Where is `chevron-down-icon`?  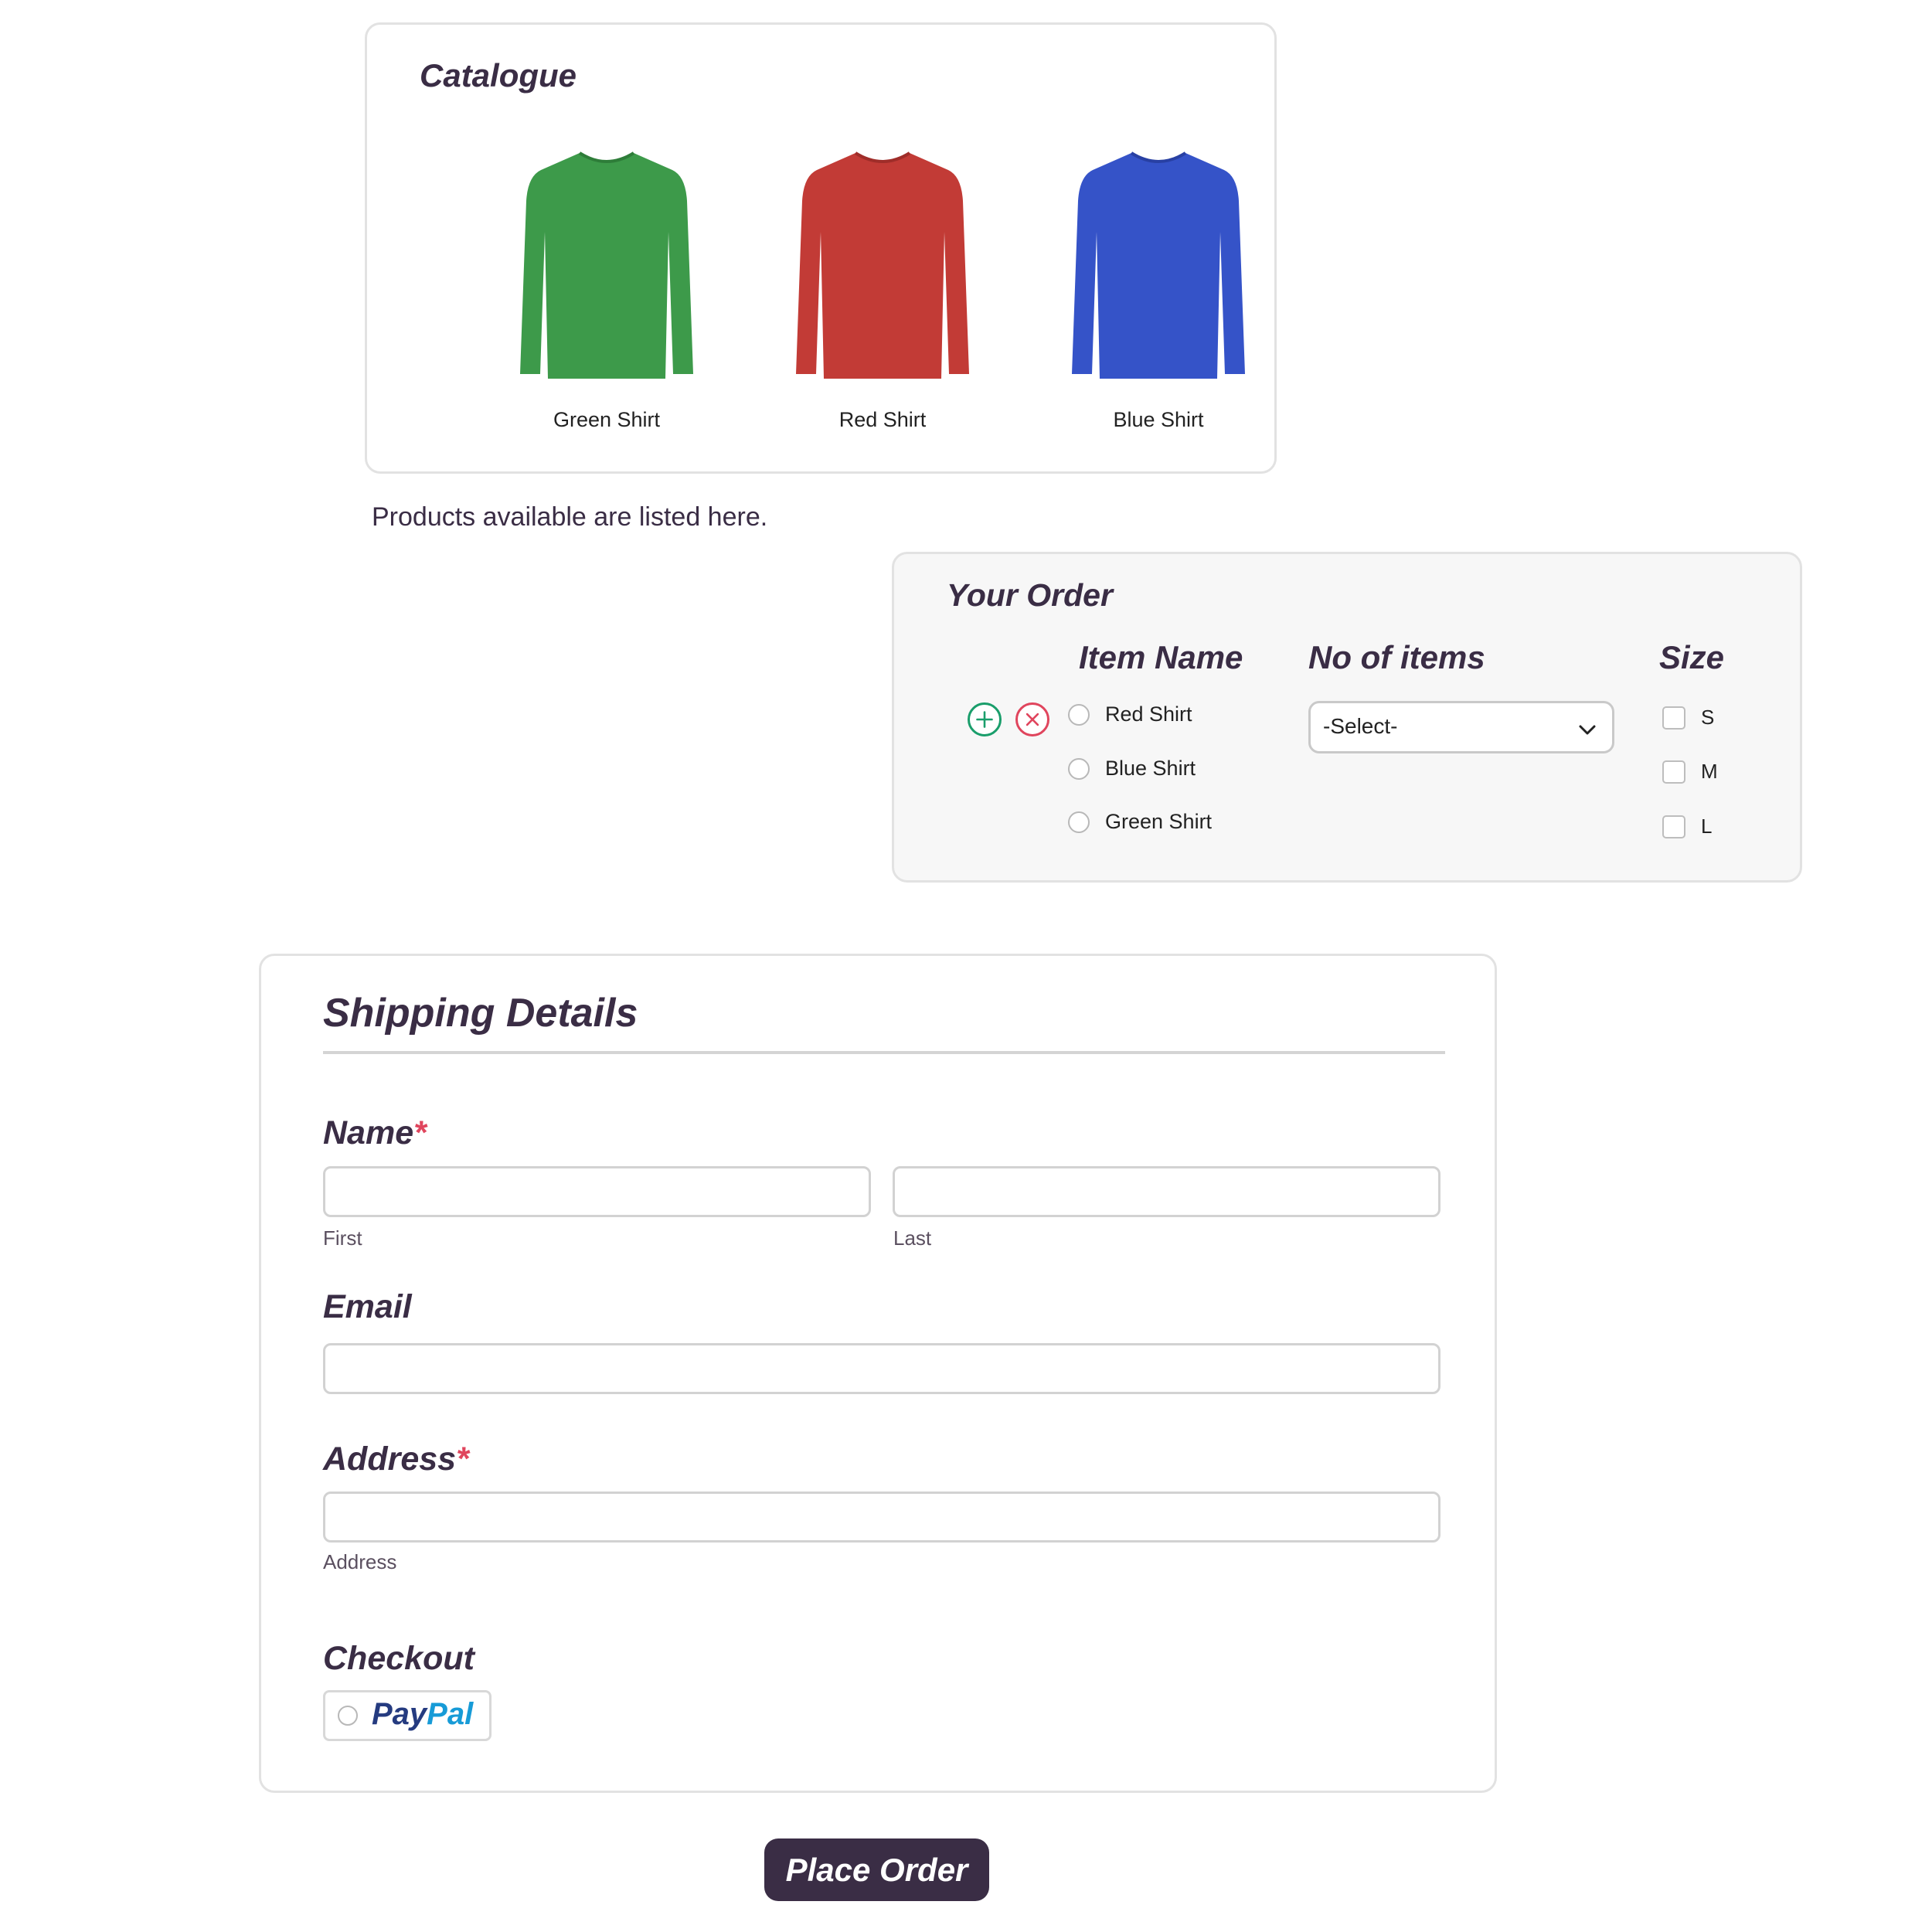 chevron-down-icon is located at coordinates (1587, 730).